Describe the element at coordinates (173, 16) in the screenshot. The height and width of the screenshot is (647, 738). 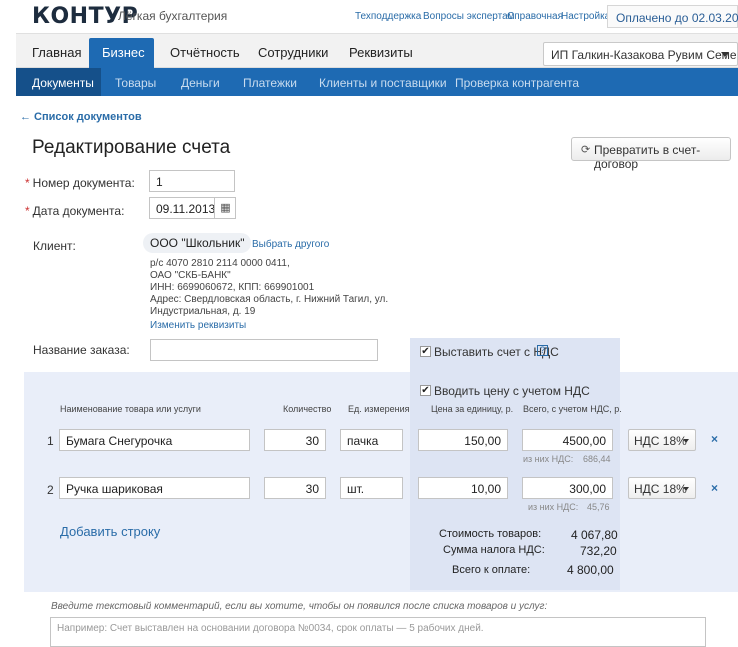
I see `product-tagline: Лёгкая бухгалтерия` at that location.